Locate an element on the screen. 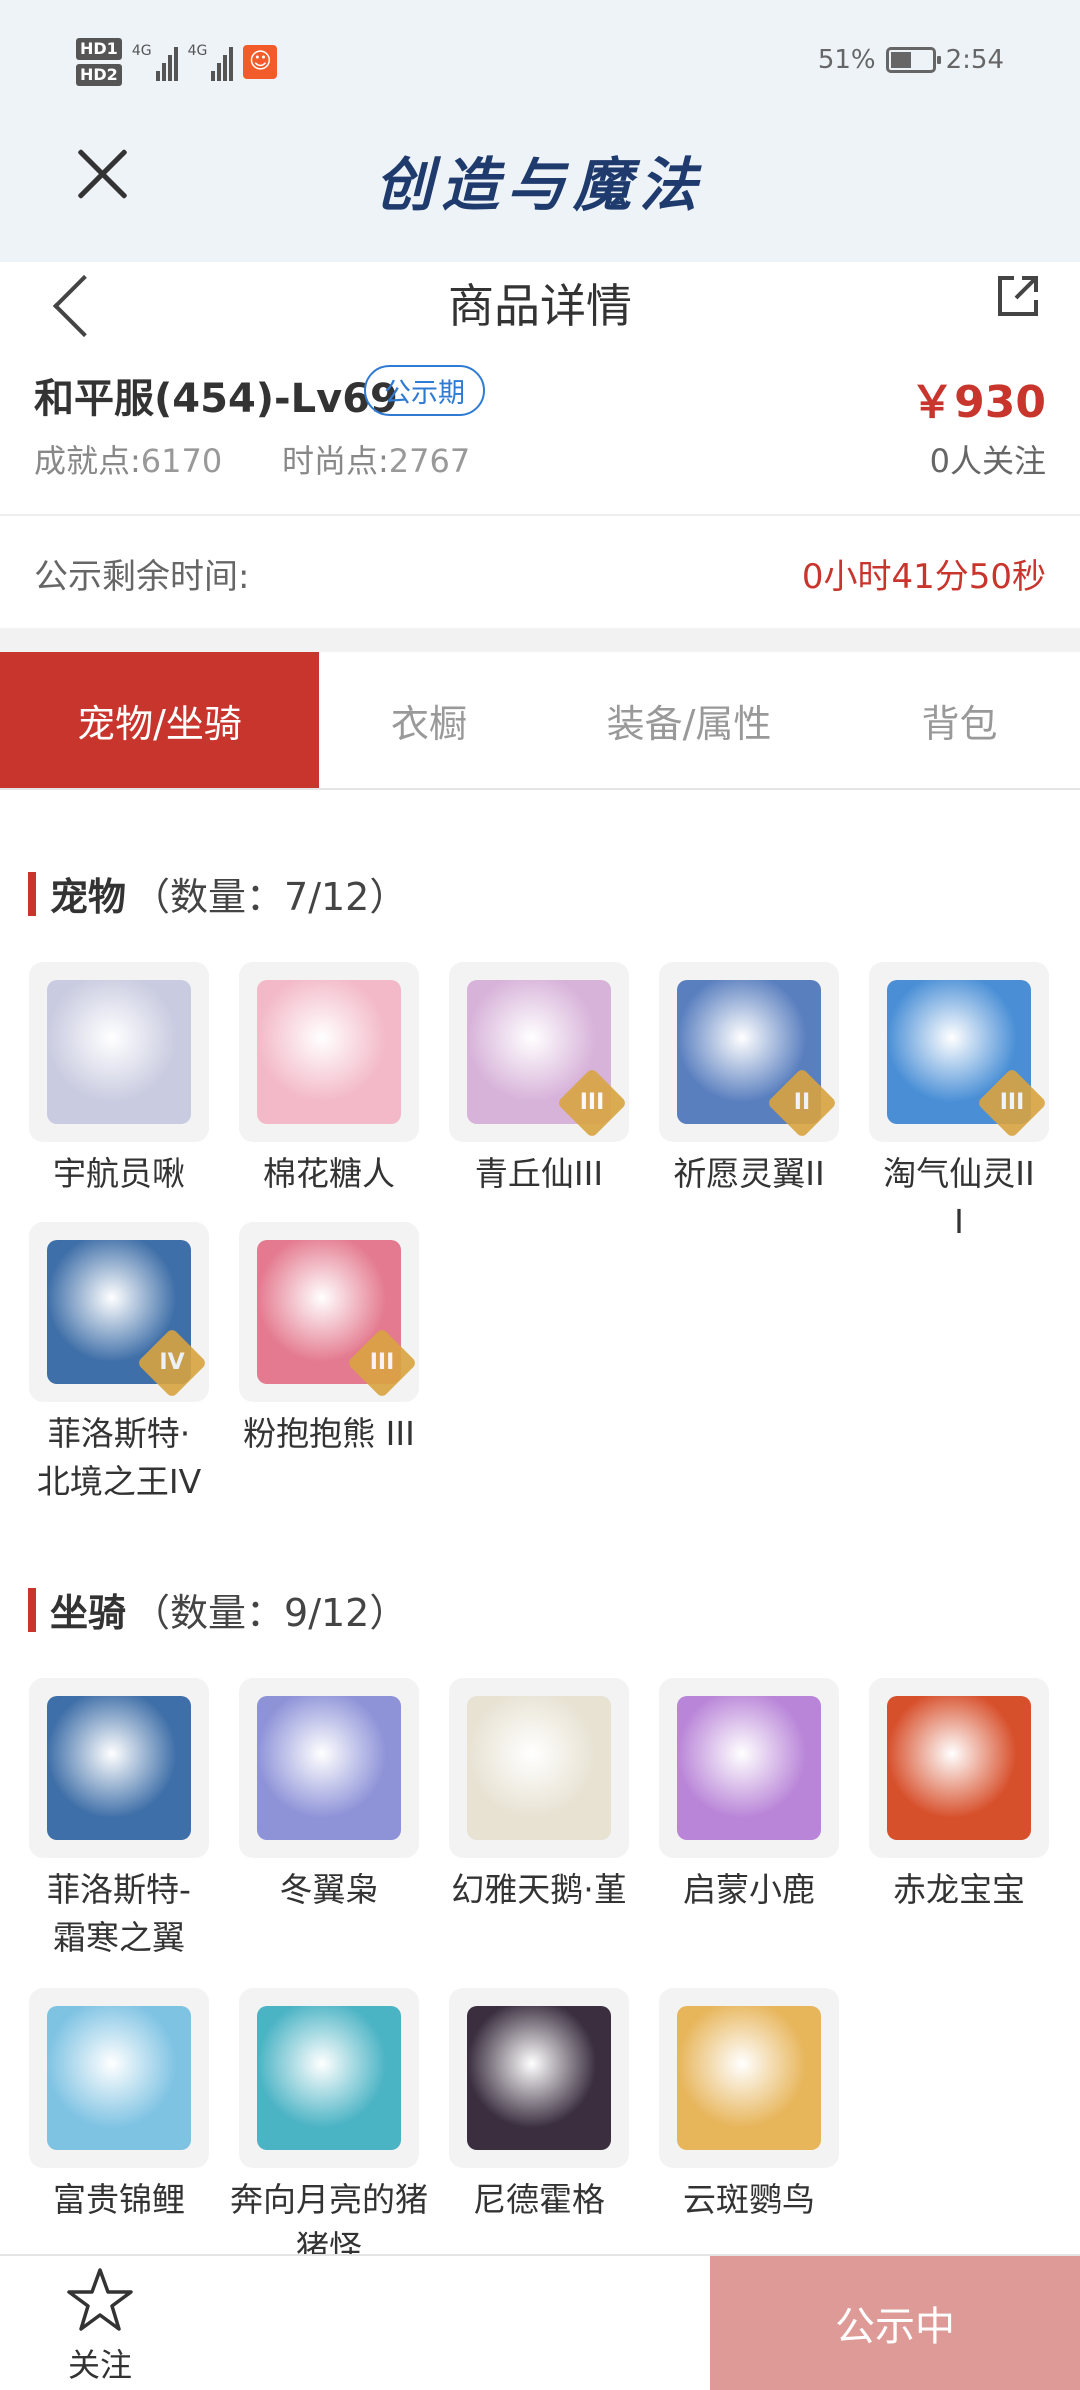  grid-item: 启蒙小鹿 is located at coordinates (749, 1796).